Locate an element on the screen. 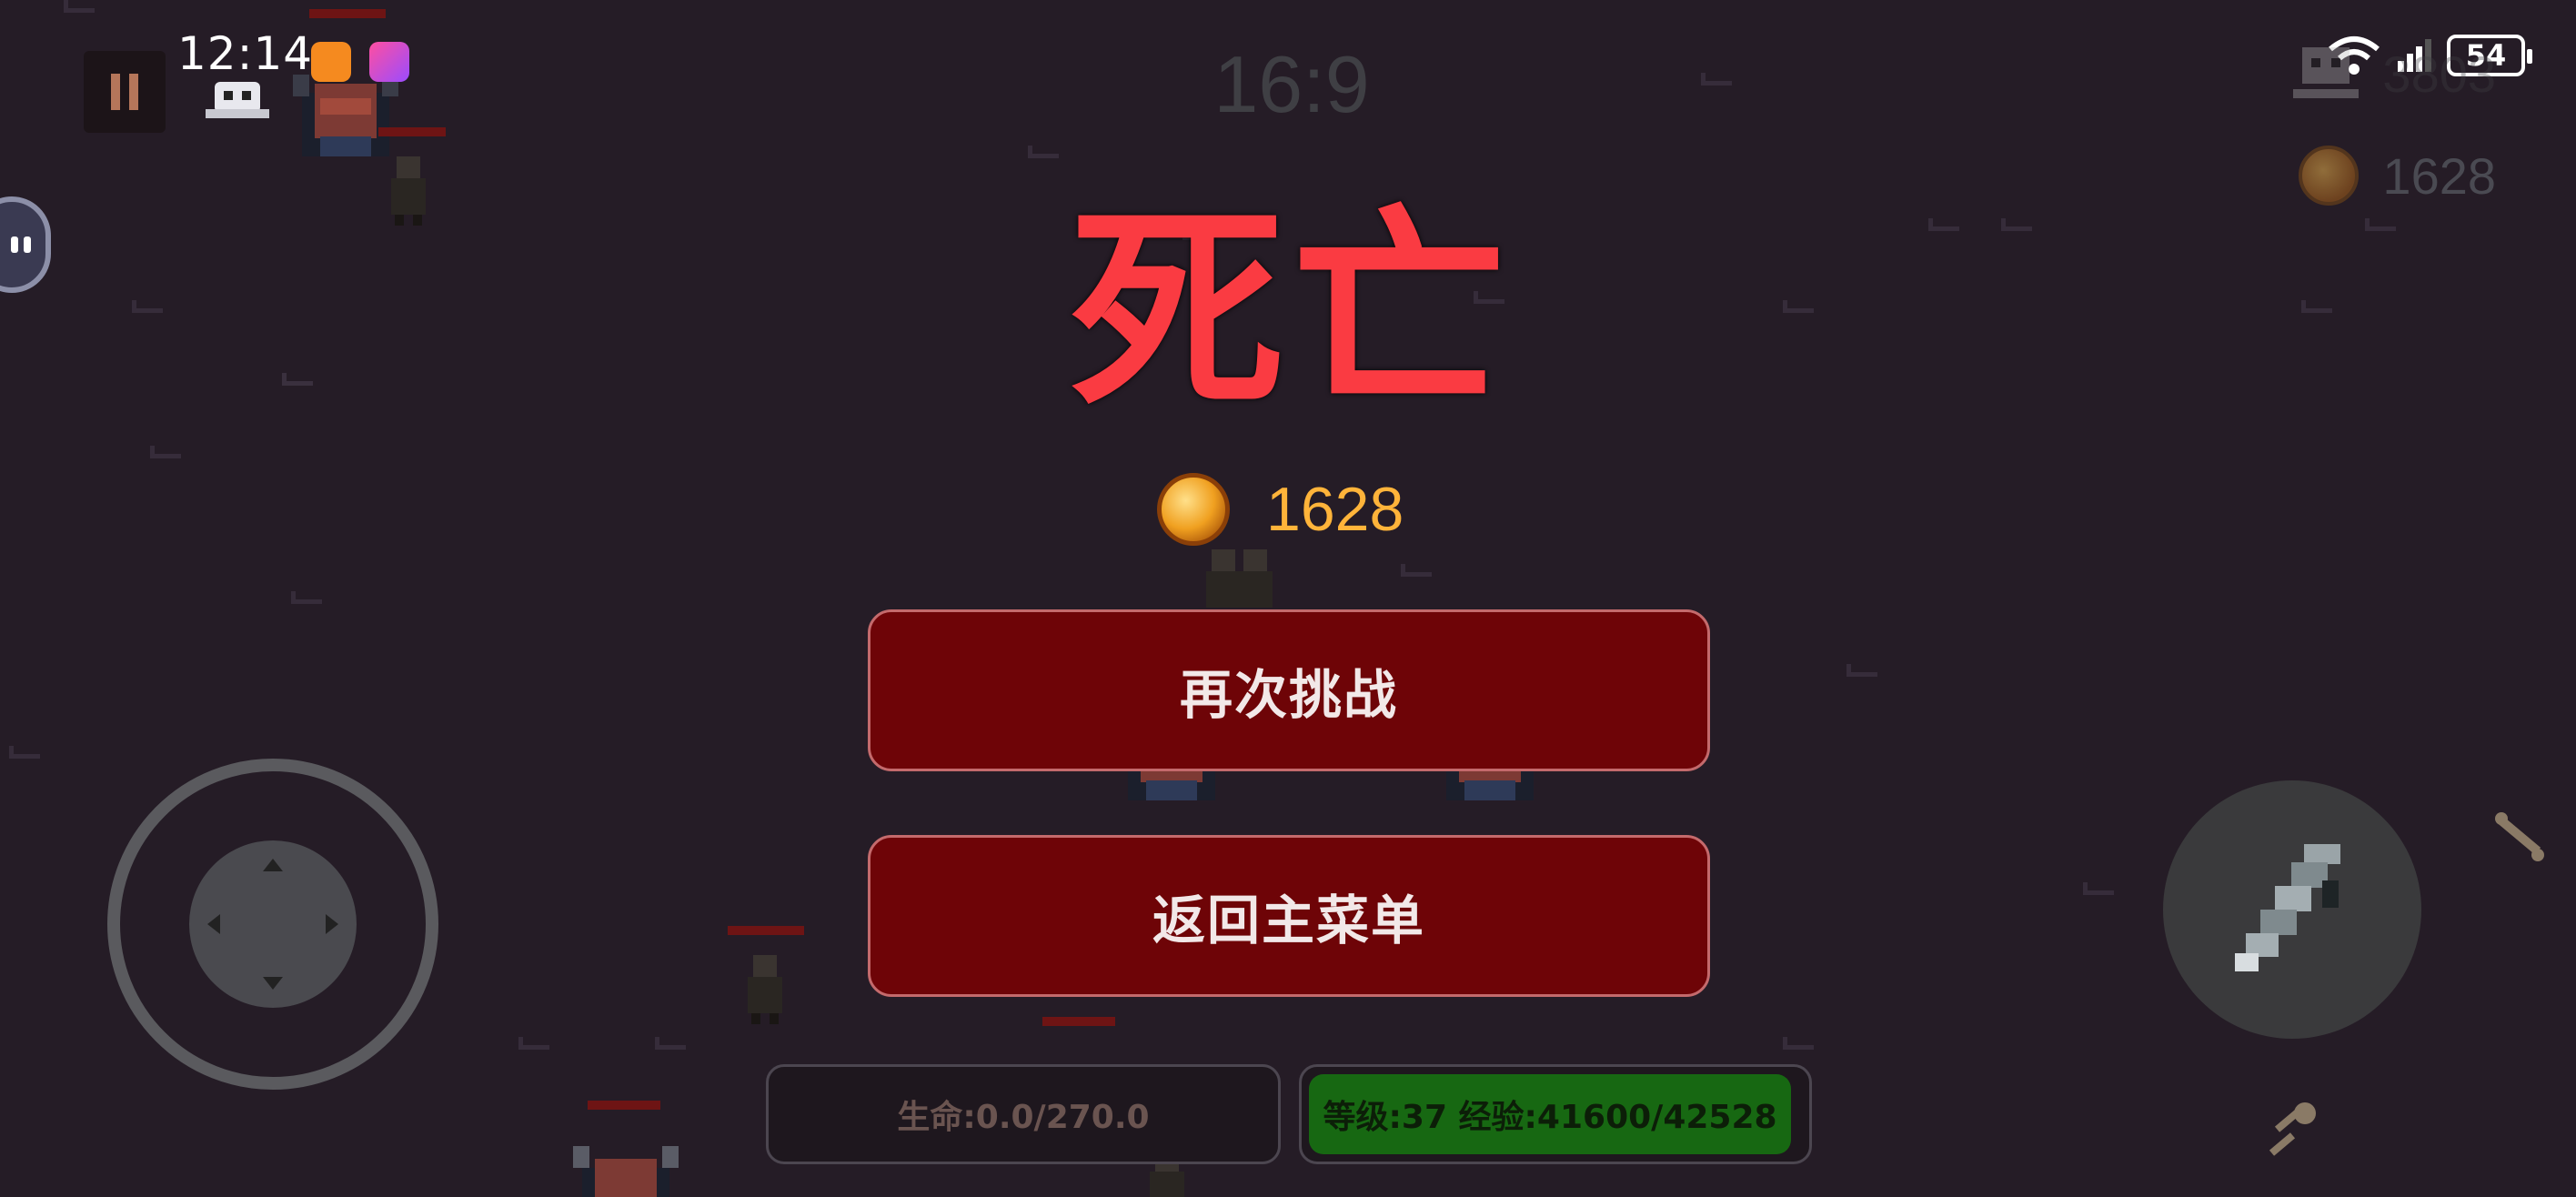  main-menu-button: 返回主菜单 is located at coordinates (1289, 916).